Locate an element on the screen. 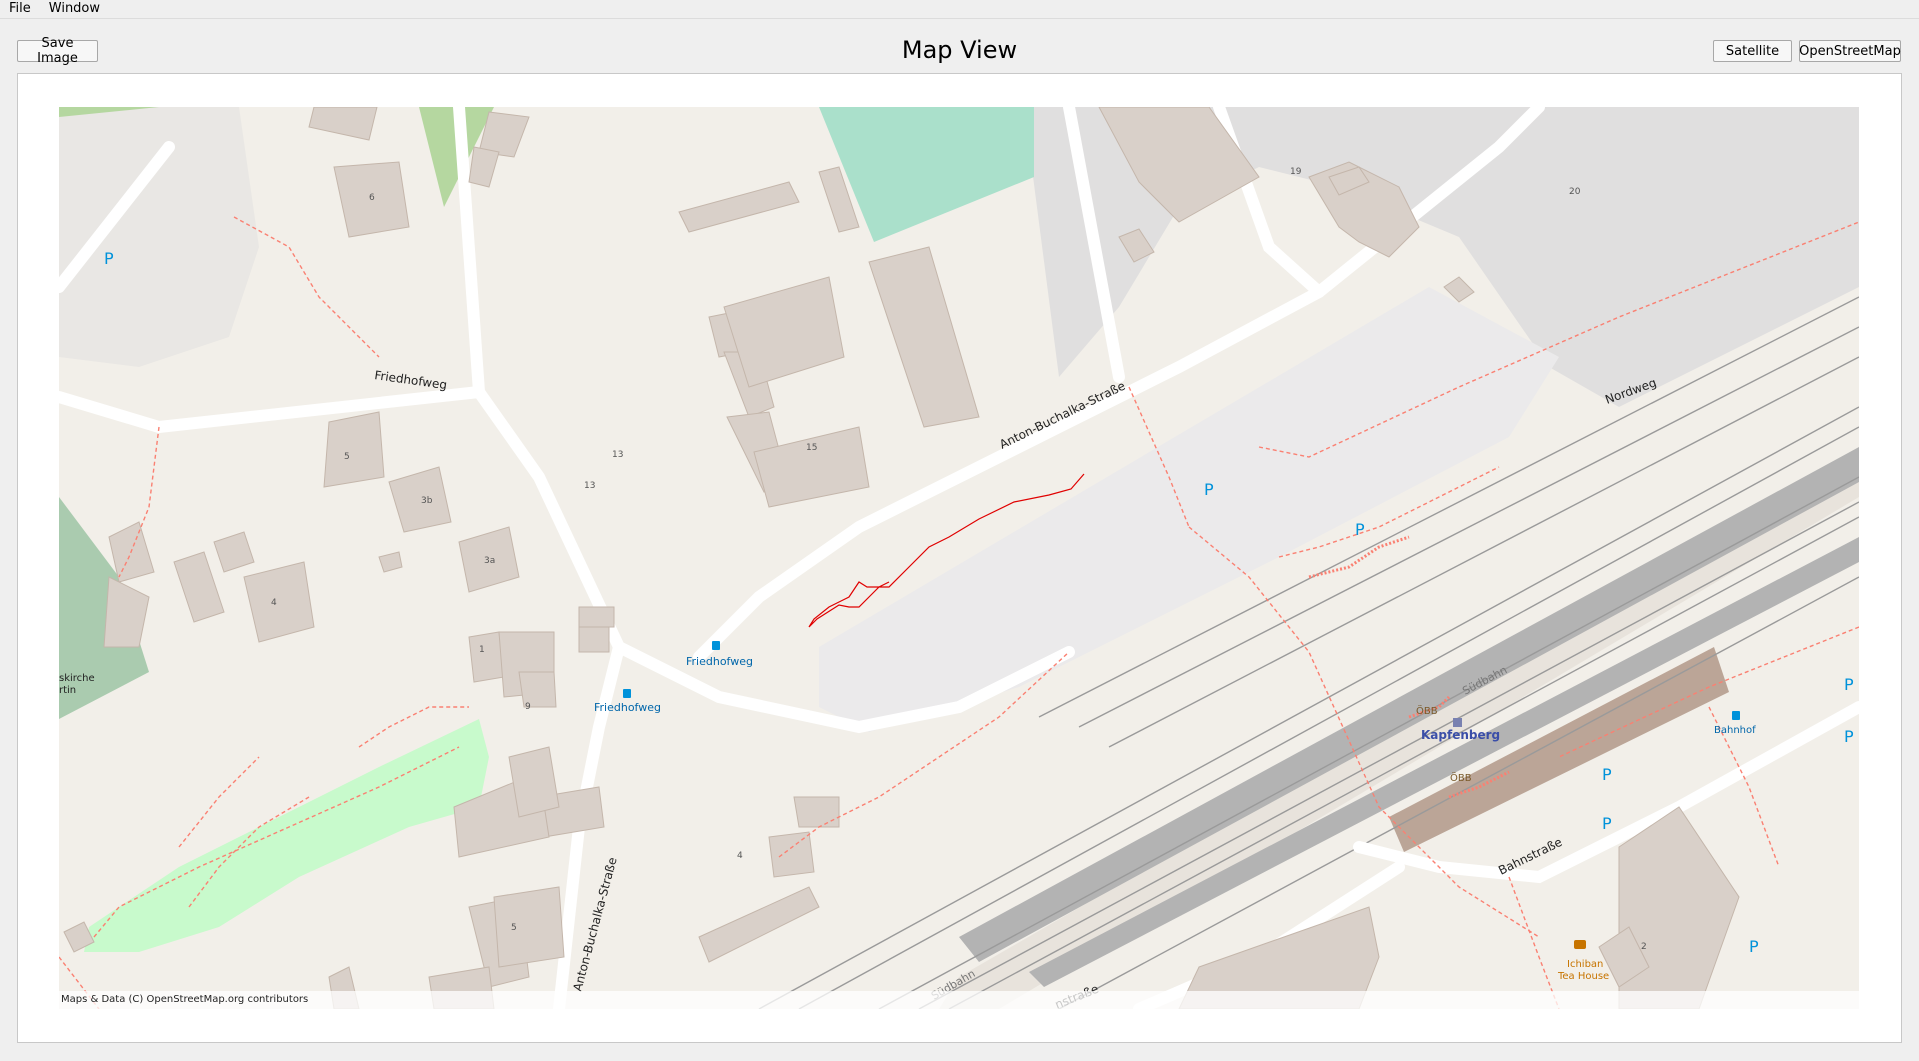 Image resolution: width=1919 pixels, height=1061 pixels. church-label-line1: skirche is located at coordinates (77, 678).